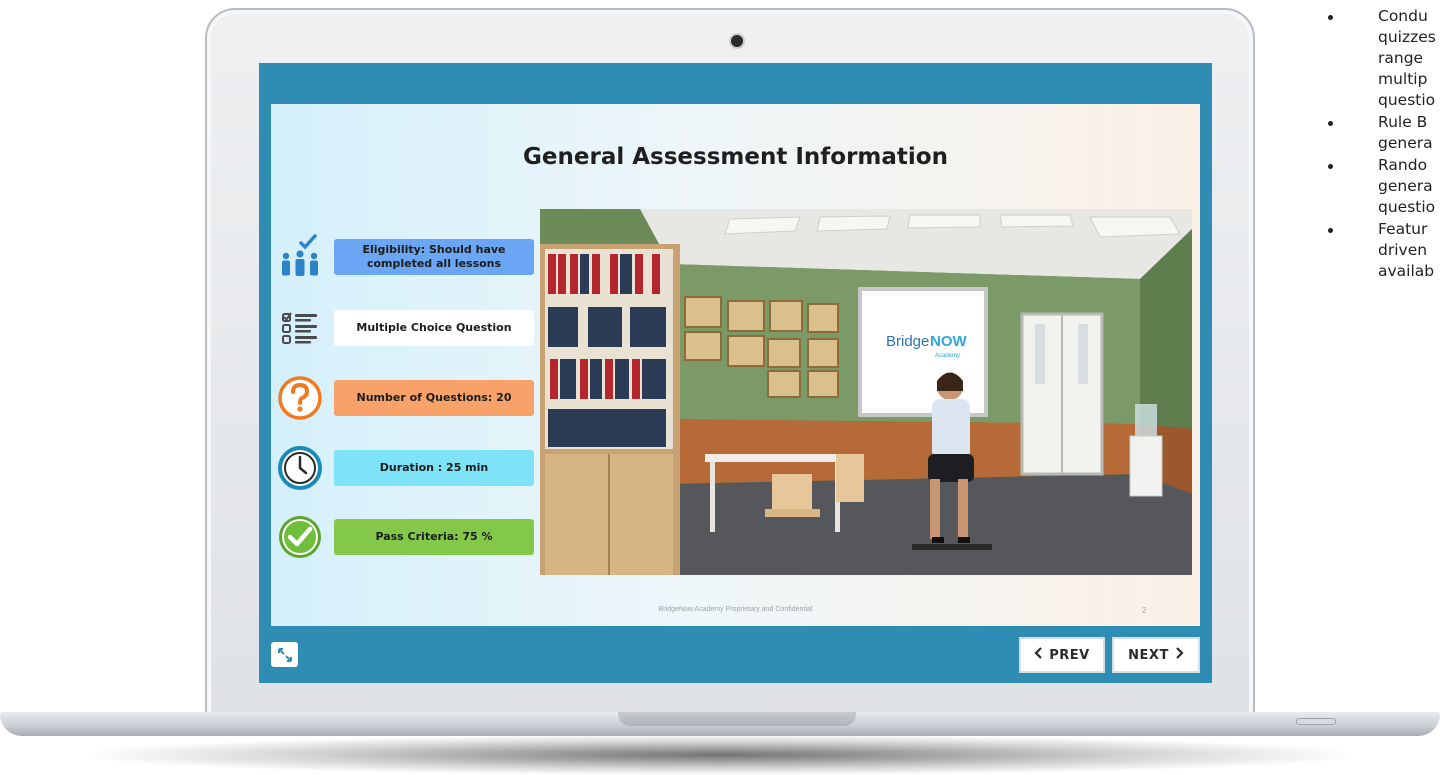 The image size is (1440, 775). I want to click on checklist-icon, so click(299, 328).